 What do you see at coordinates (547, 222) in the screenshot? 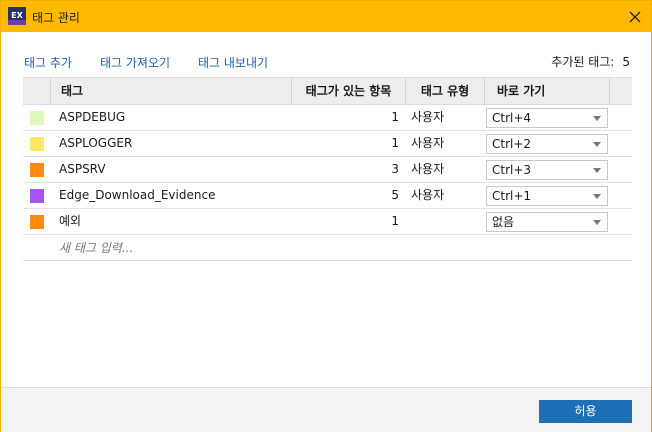
I see `shortcut-dropdown: 없음` at bounding box center [547, 222].